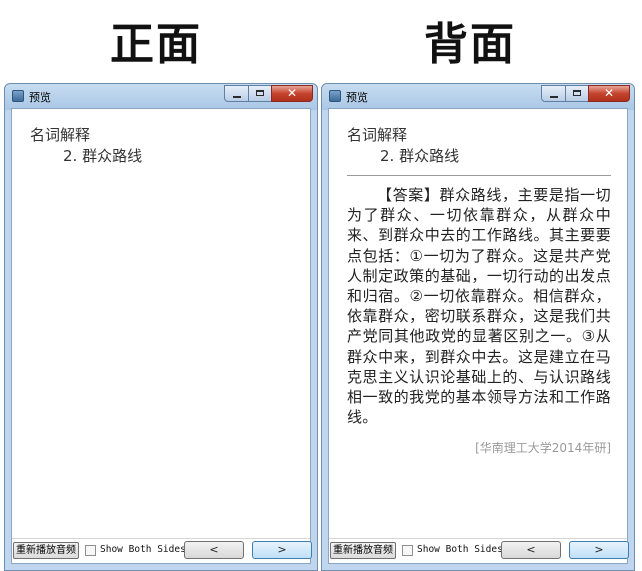 Image resolution: width=642 pixels, height=571 pixels. I want to click on front-label: 正面, so click(156, 44).